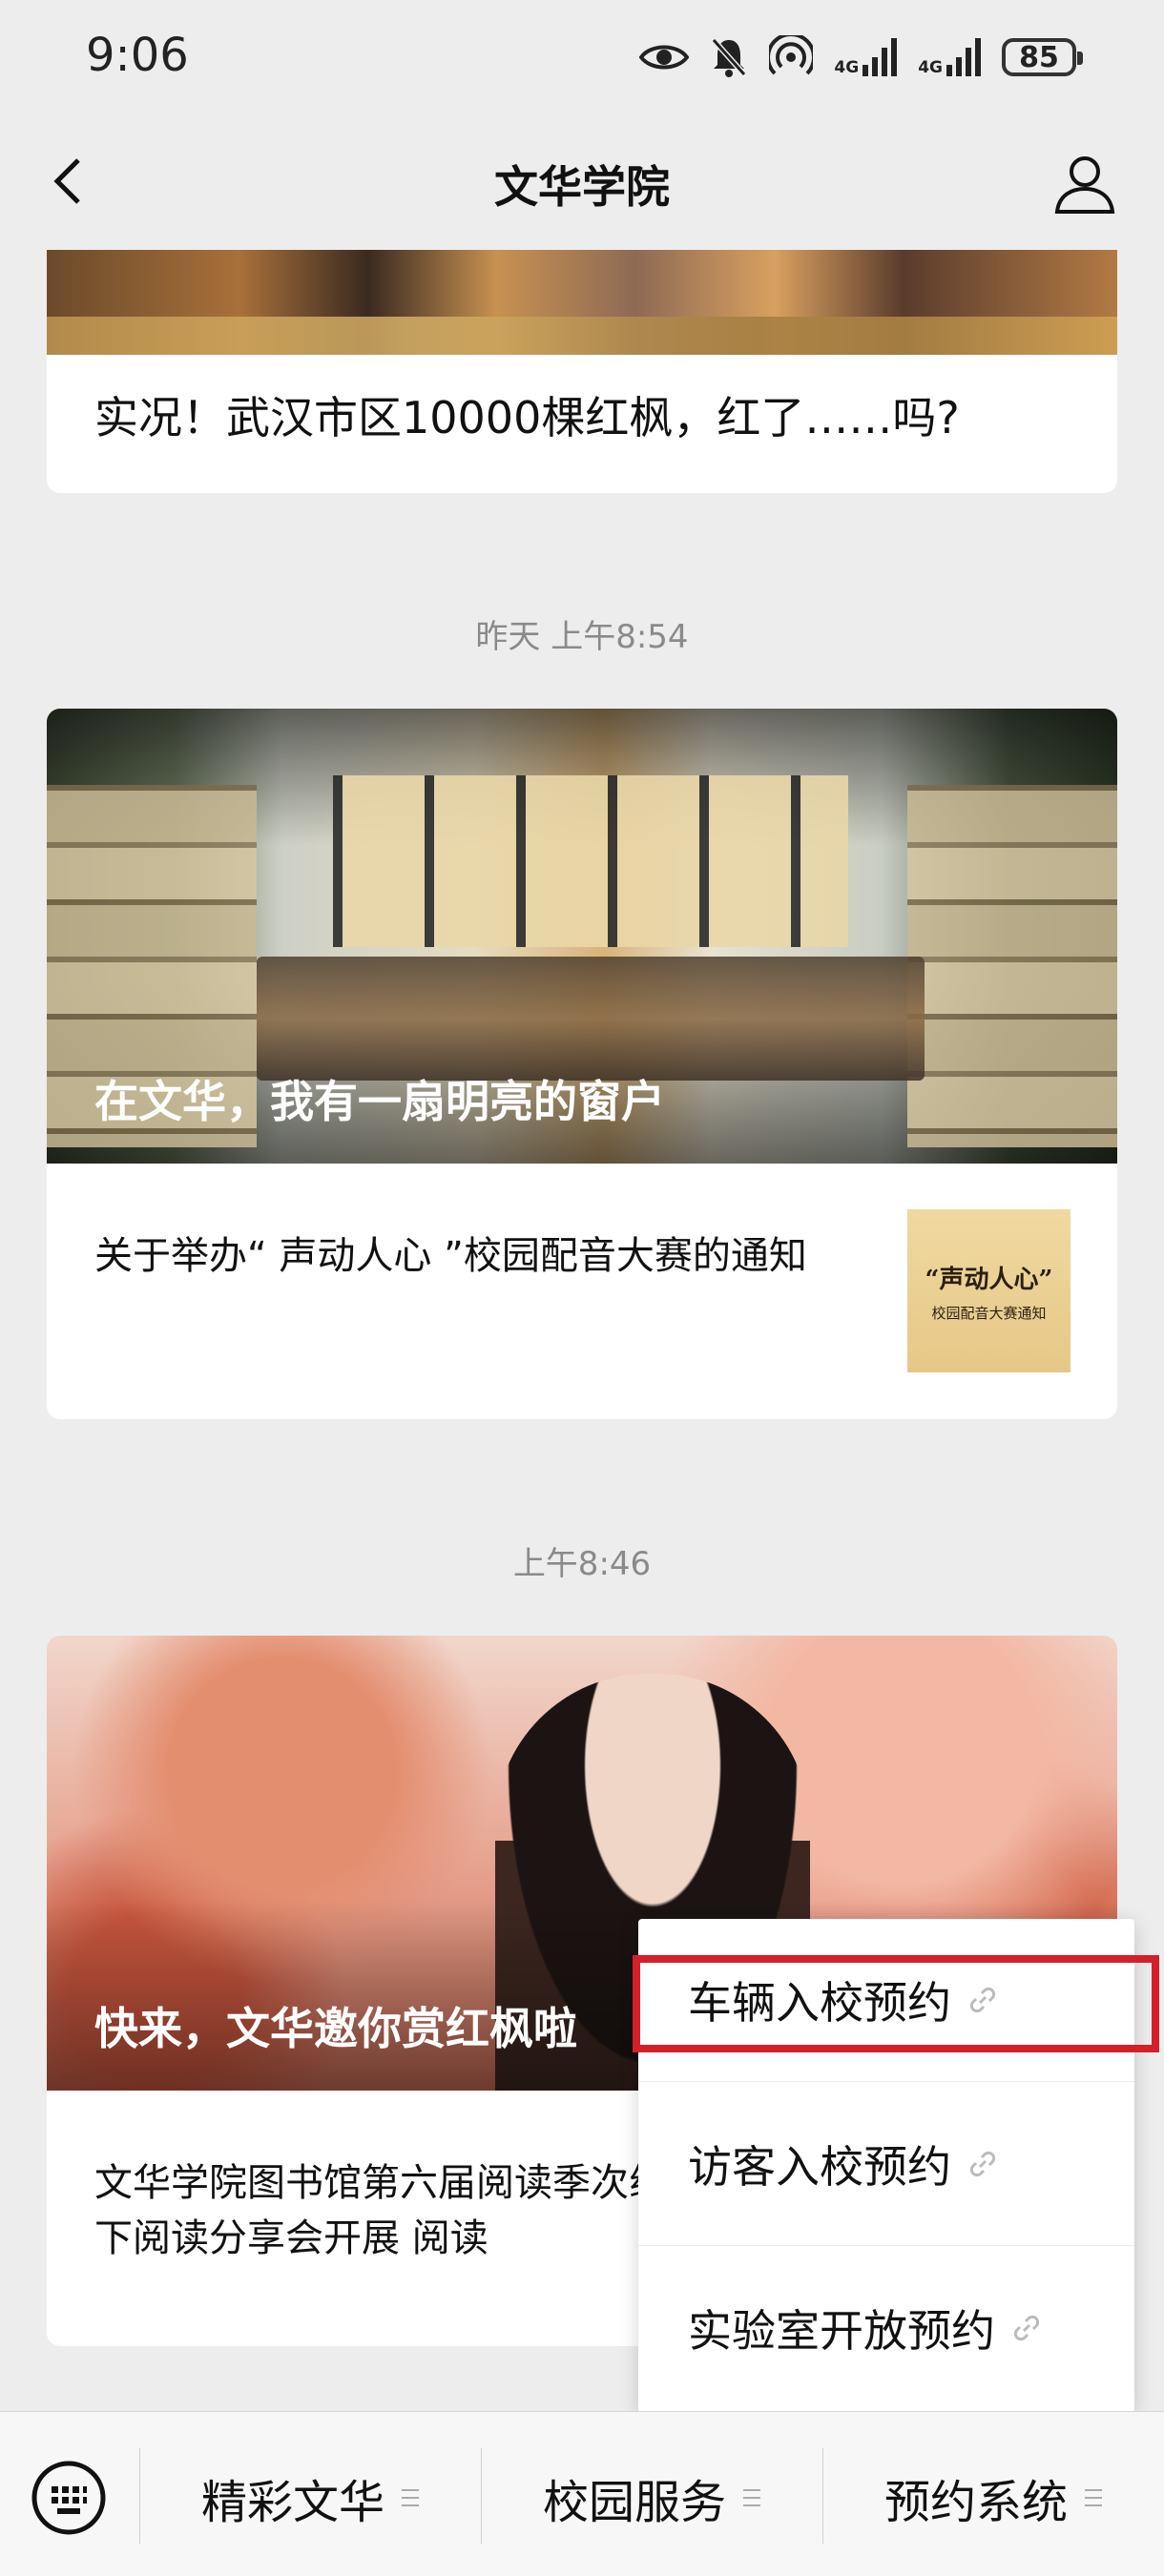 Image resolution: width=1164 pixels, height=2576 pixels. I want to click on menu-item-label: 实验室开放预约, so click(842, 2331).